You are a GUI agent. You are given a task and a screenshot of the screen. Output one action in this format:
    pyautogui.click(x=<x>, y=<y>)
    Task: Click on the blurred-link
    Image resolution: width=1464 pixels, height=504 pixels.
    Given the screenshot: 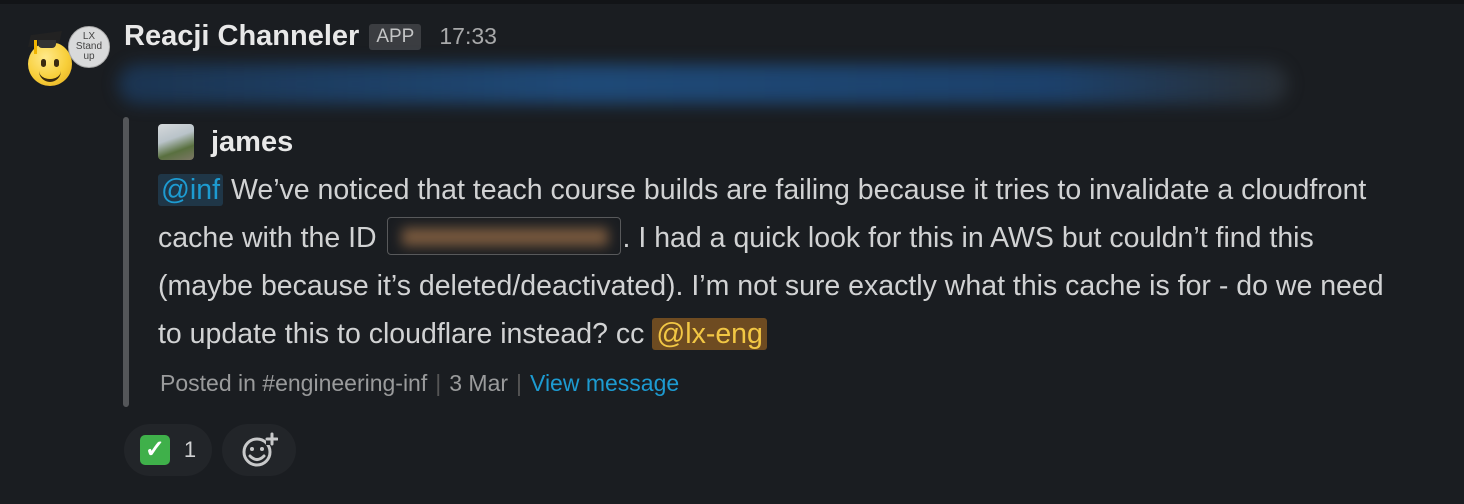 What is the action you would take?
    pyautogui.click(x=703, y=84)
    